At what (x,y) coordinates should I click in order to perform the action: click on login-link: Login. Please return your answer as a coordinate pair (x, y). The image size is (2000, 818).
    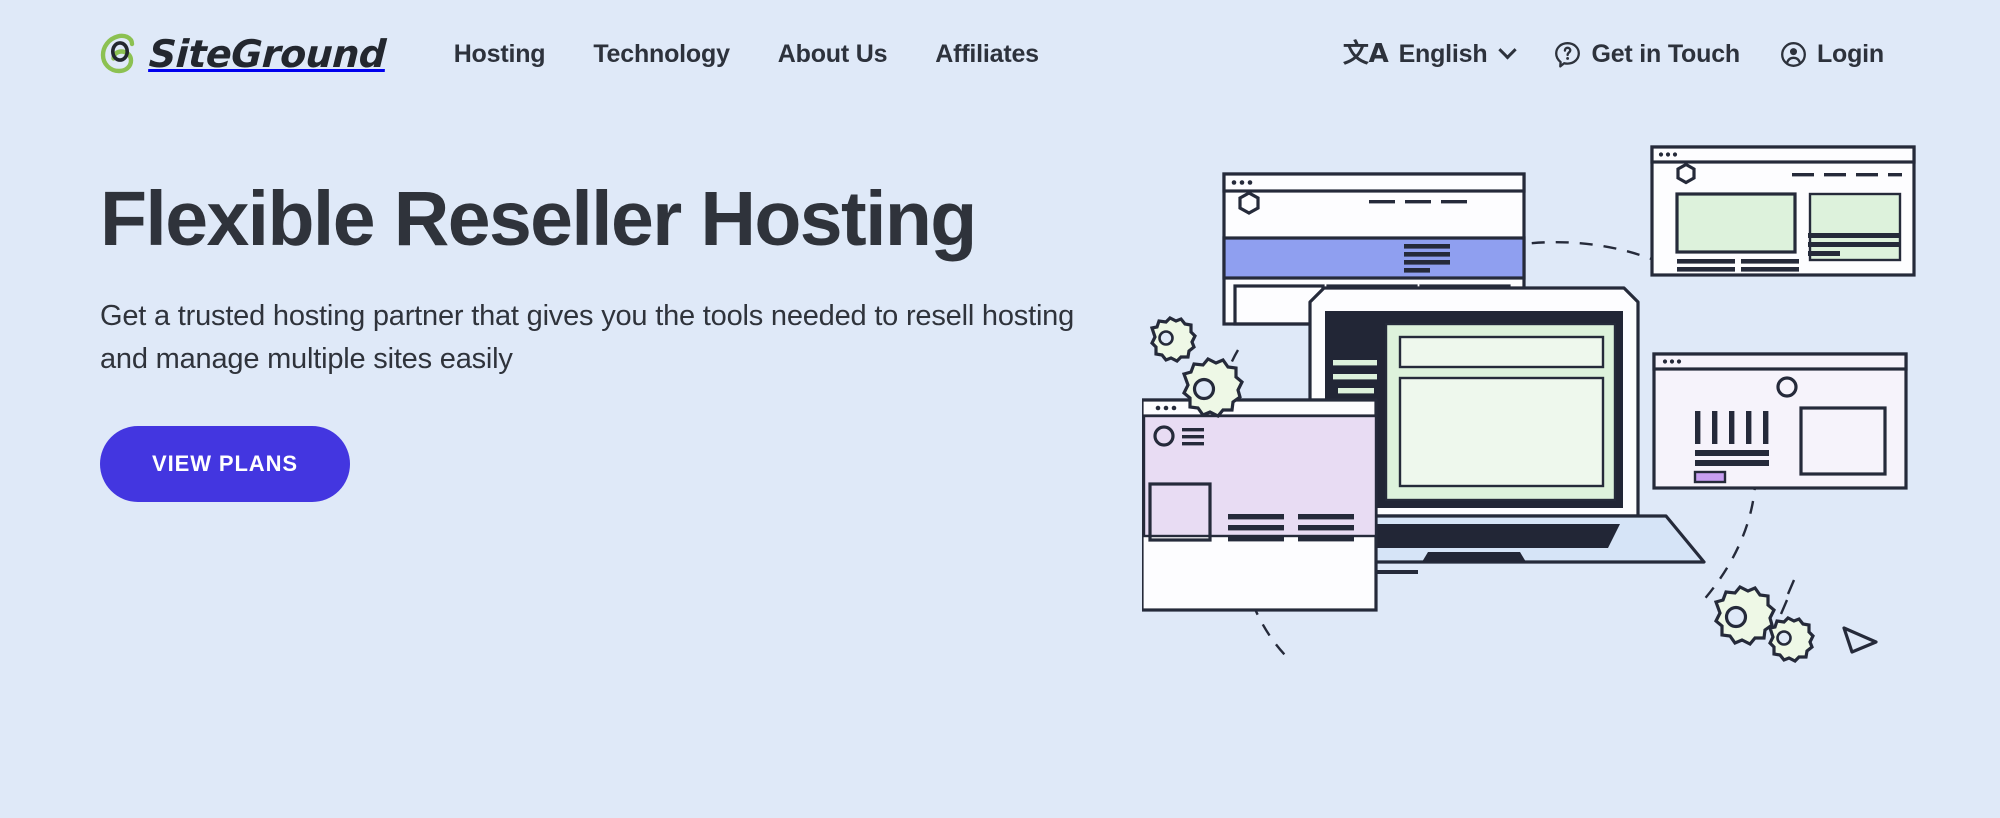
    Looking at the image, I should click on (1832, 54).